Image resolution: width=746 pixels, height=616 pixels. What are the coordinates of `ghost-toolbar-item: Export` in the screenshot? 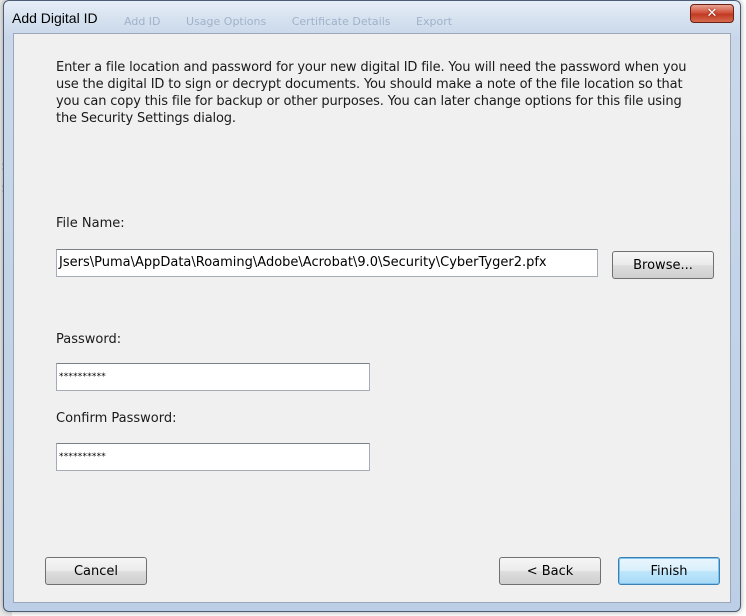 It's located at (434, 21).